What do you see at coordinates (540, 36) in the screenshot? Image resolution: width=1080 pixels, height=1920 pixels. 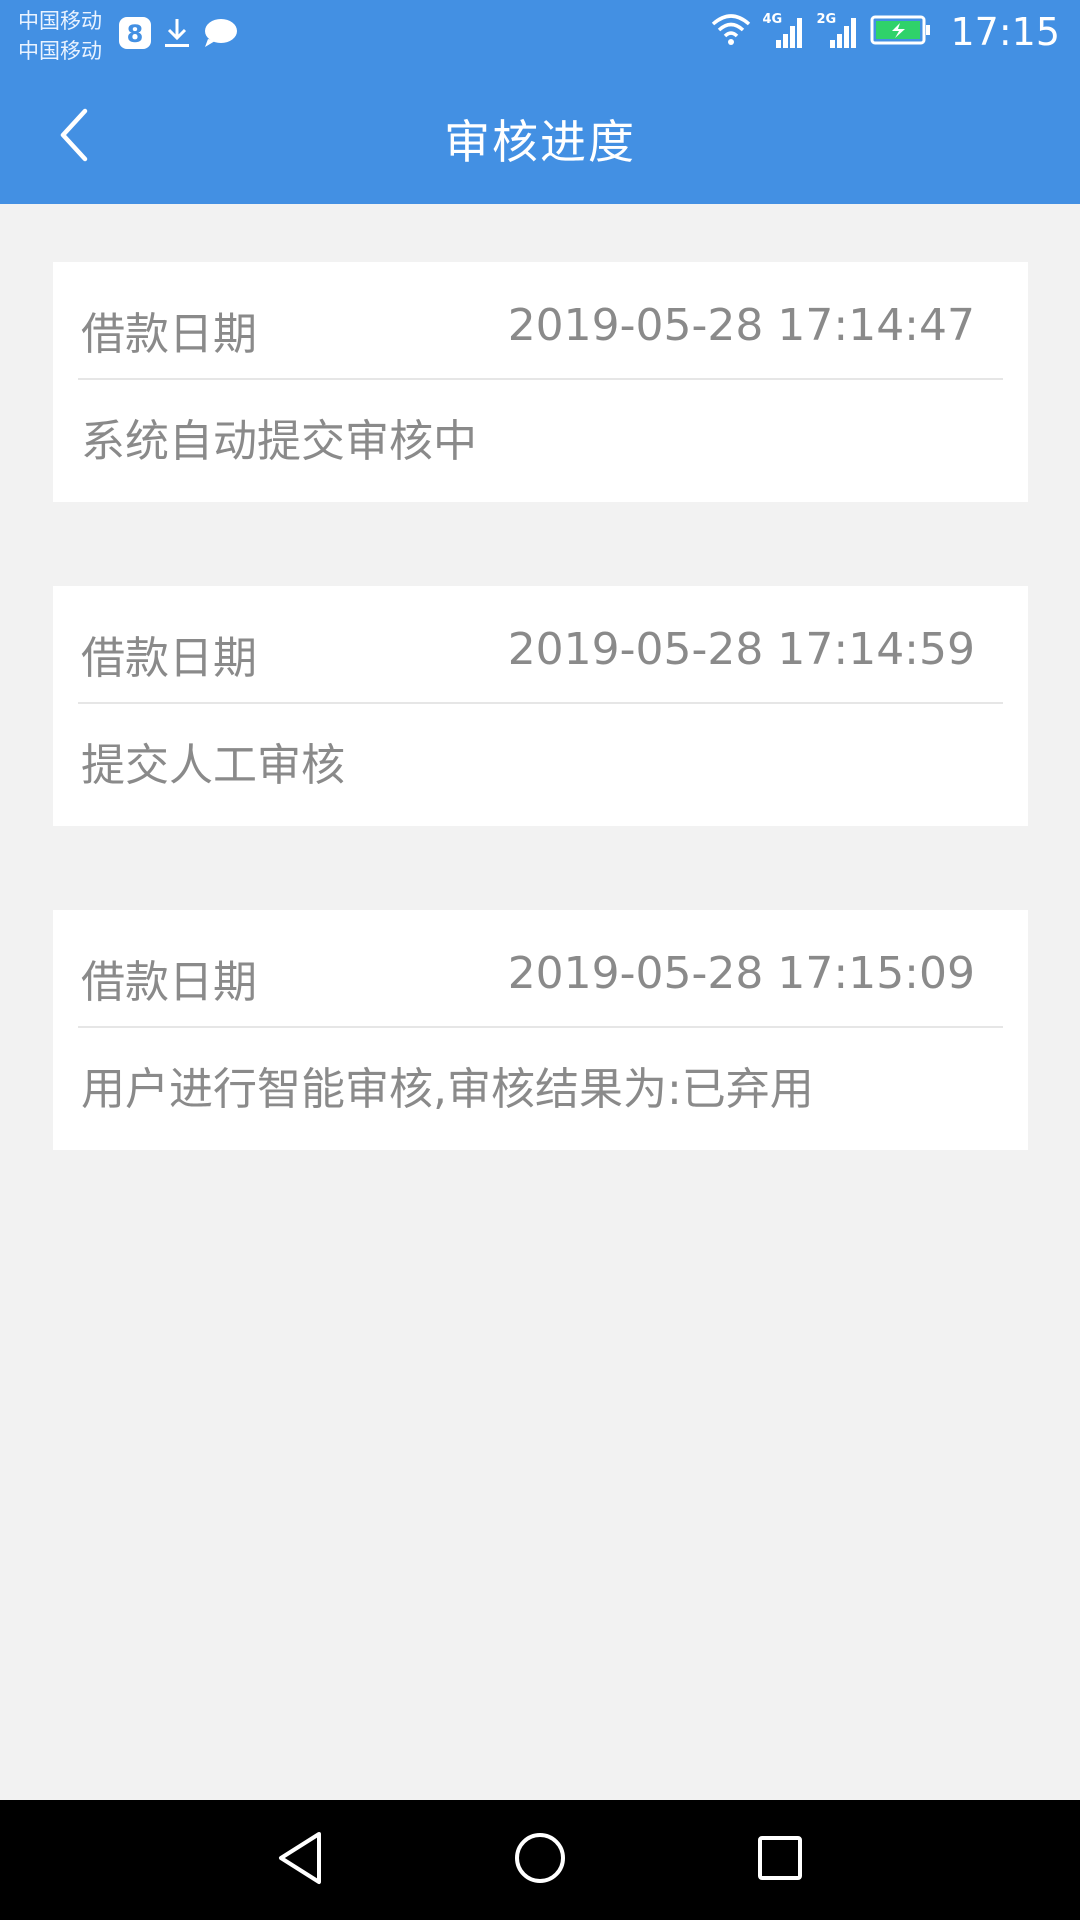 I see `status-bar: 中国移动 中国移动 8 4G 2G 17:15` at bounding box center [540, 36].